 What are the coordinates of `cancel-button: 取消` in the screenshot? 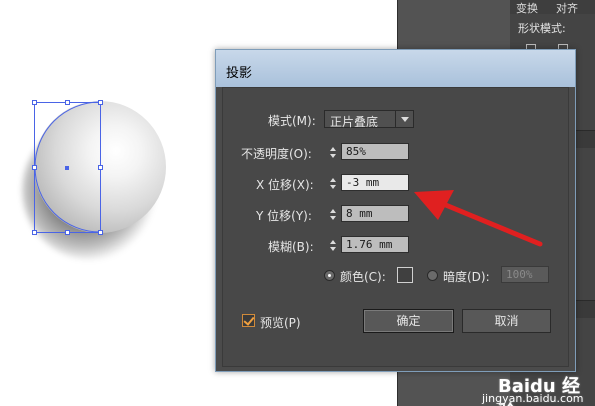 It's located at (506, 321).